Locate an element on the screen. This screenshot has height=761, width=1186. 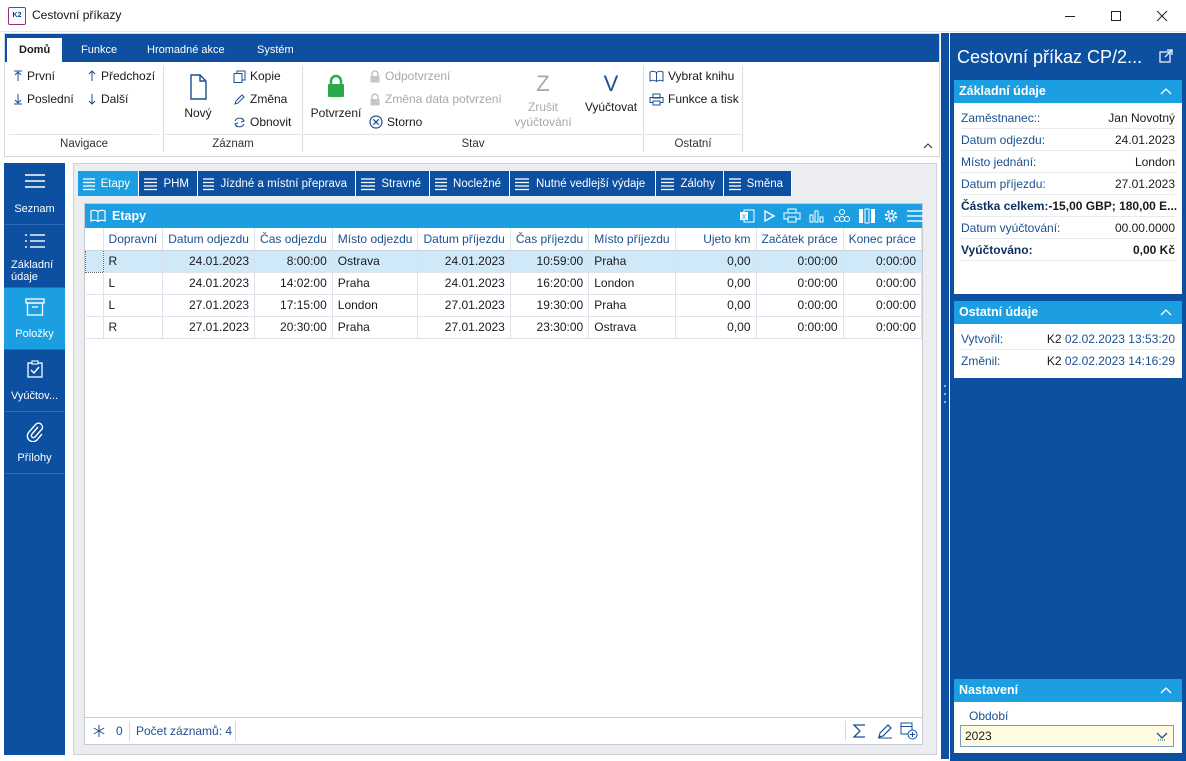
tab-phm: PHM is located at coordinates (168, 183).